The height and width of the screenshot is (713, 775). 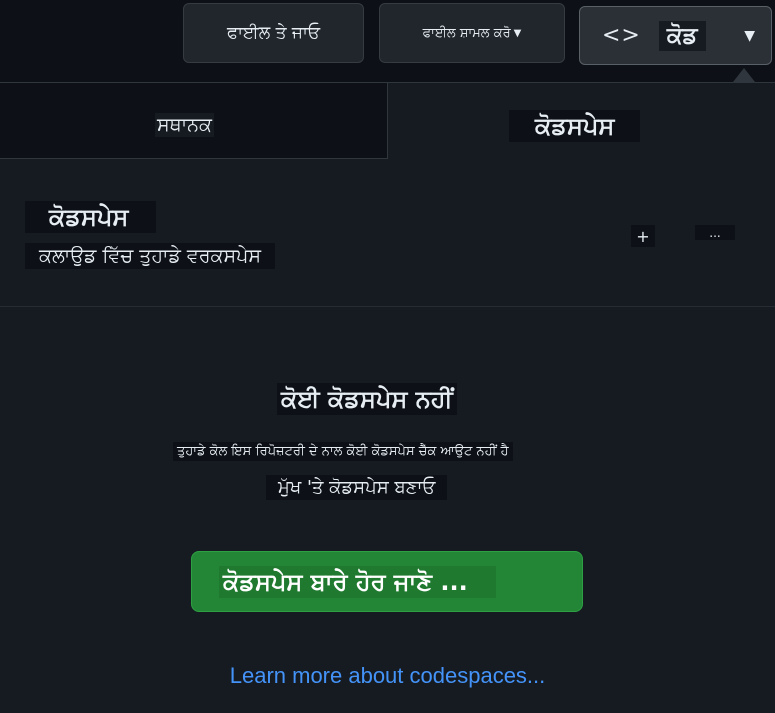 I want to click on code-button: <> ਕੋਡ ▼, so click(x=675, y=35).